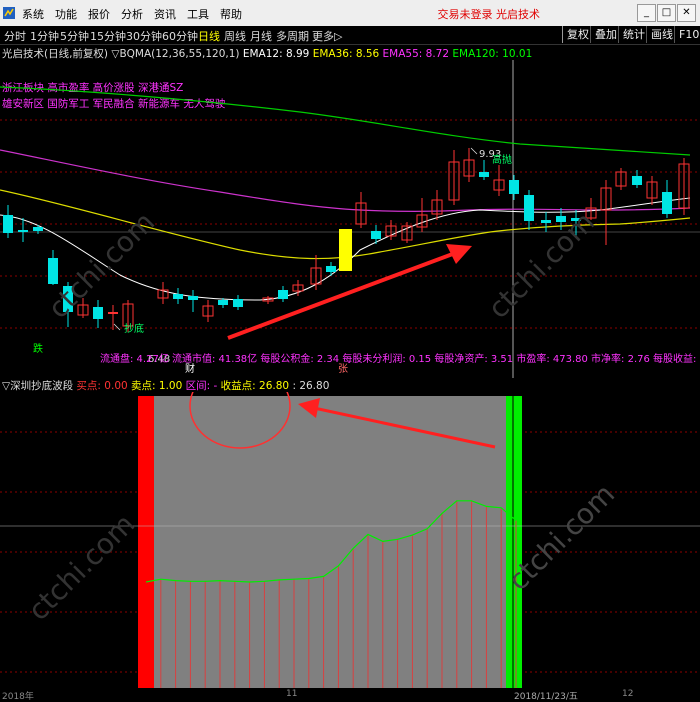 The width and height of the screenshot is (700, 702). I want to click on menu-function: 功能, so click(66, 14).